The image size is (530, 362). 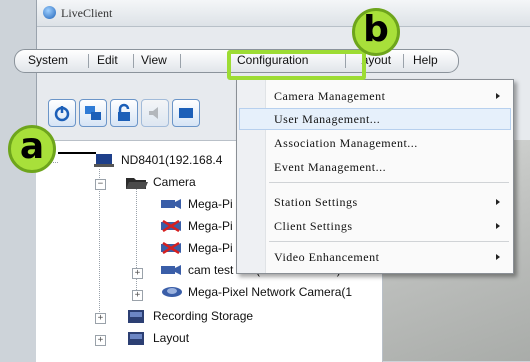 What do you see at coordinates (107, 60) in the screenshot?
I see `menu-edit: Edit` at bounding box center [107, 60].